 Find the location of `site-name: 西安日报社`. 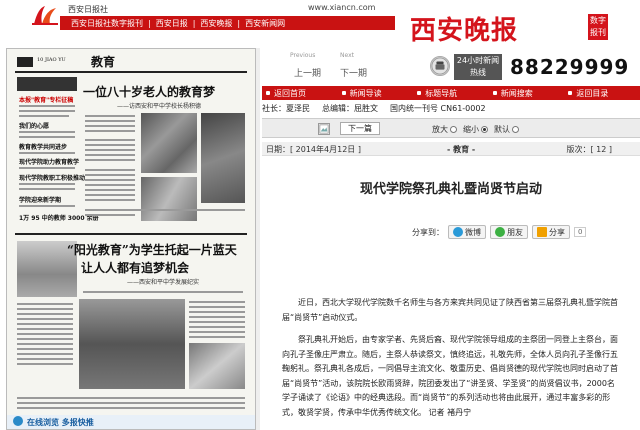

site-name: 西安日报社 is located at coordinates (88, 9).